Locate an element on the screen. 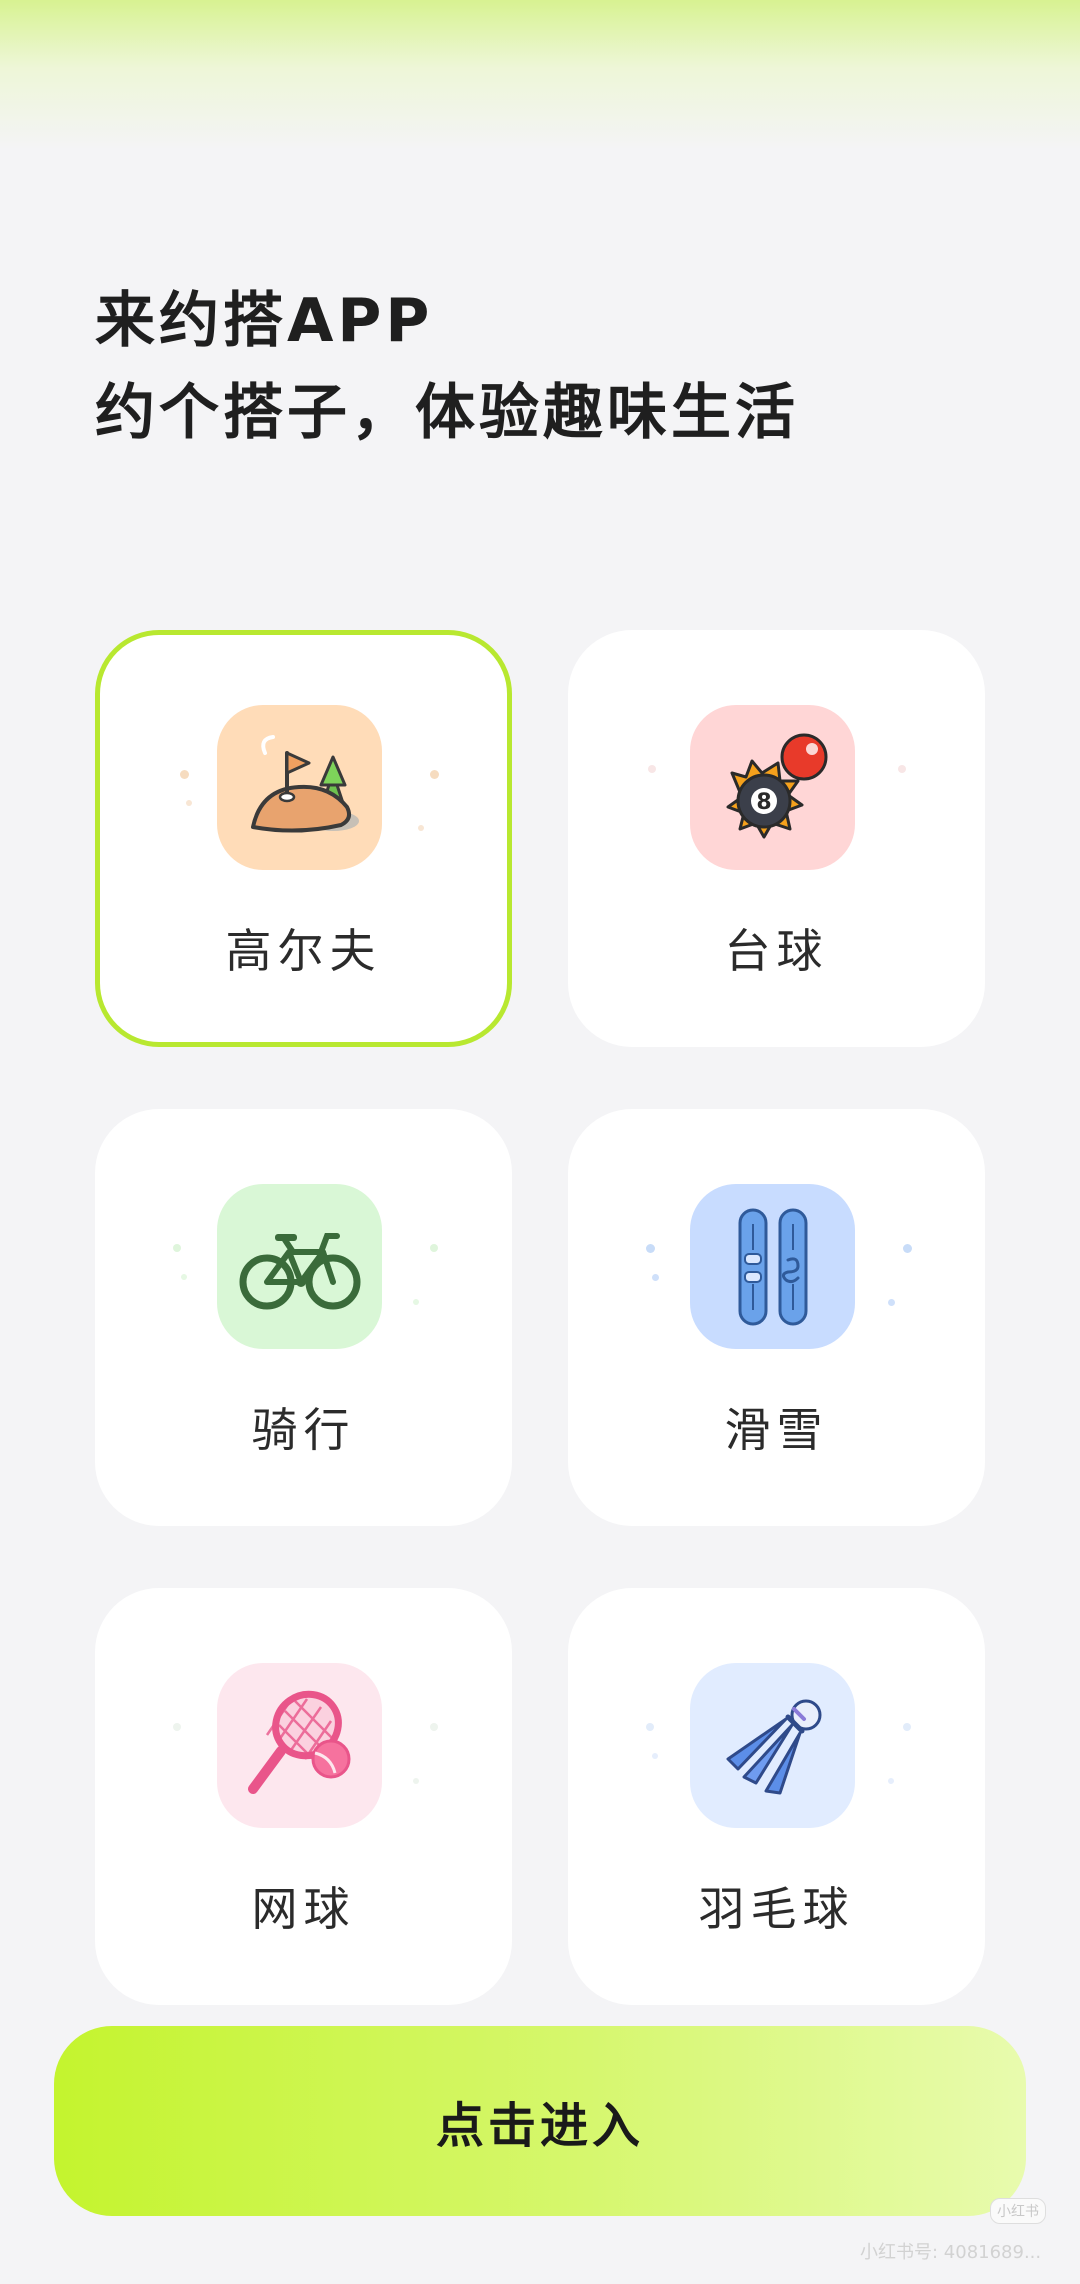 The height and width of the screenshot is (2284, 1080). sport-tile-tennis: 网球 is located at coordinates (303, 1796).